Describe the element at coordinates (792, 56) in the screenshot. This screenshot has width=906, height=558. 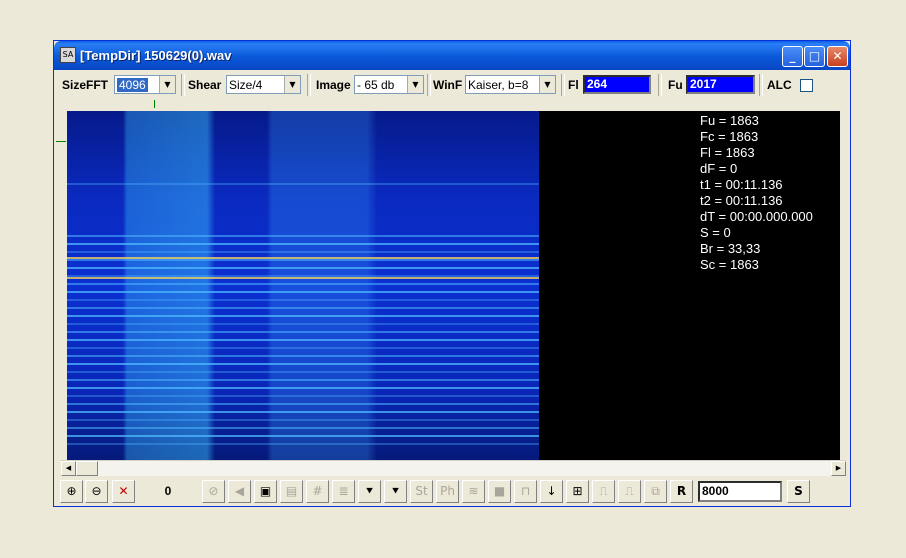
I see `minimize-button: _` at that location.